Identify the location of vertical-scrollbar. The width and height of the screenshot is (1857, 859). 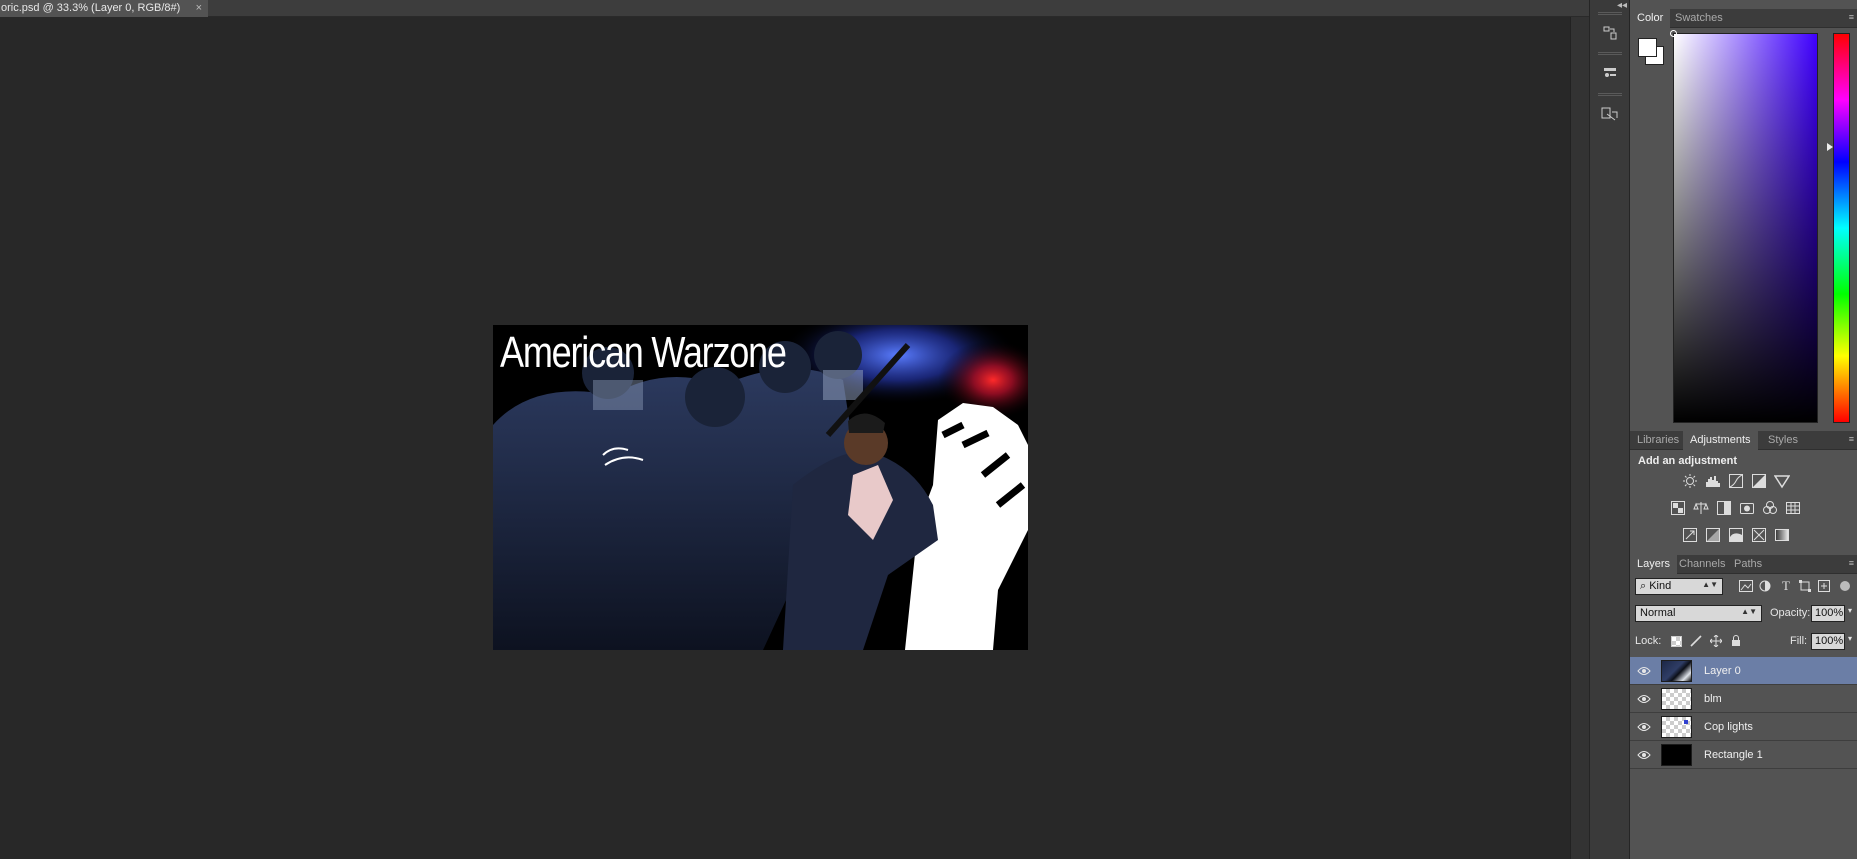
(1579, 438).